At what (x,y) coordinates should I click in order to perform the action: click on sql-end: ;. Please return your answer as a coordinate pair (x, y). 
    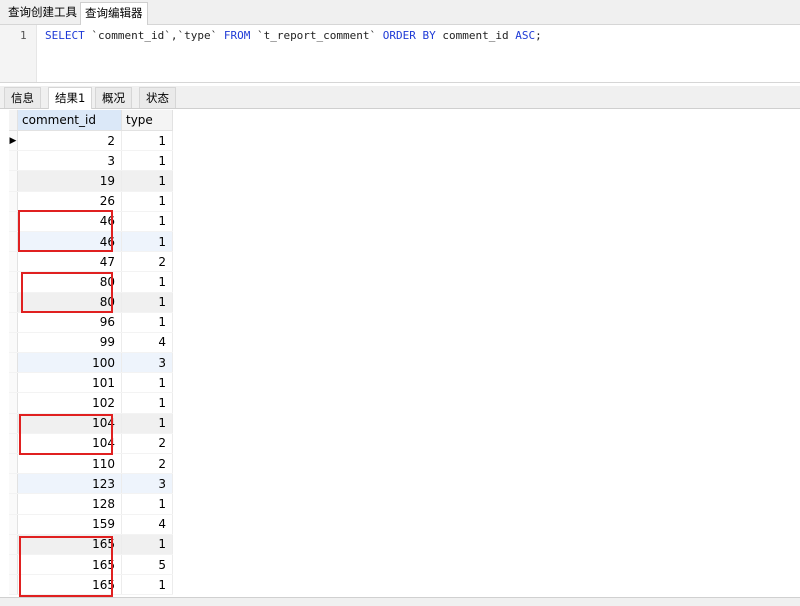
    Looking at the image, I should click on (538, 35).